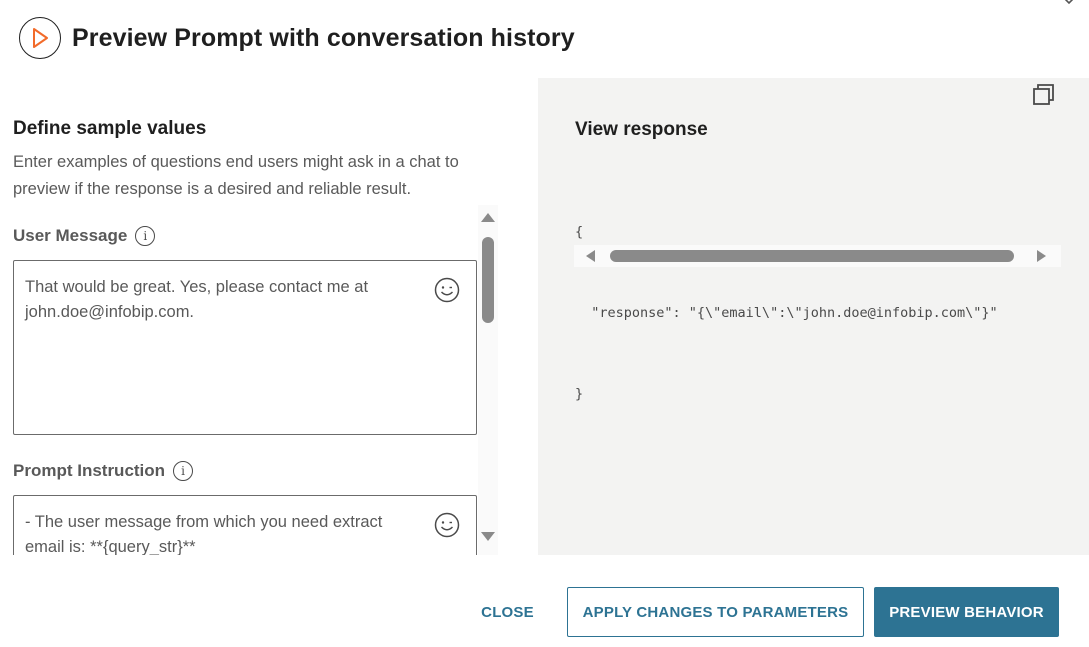  What do you see at coordinates (70, 235) in the screenshot?
I see `user-message-label-text: User Message` at bounding box center [70, 235].